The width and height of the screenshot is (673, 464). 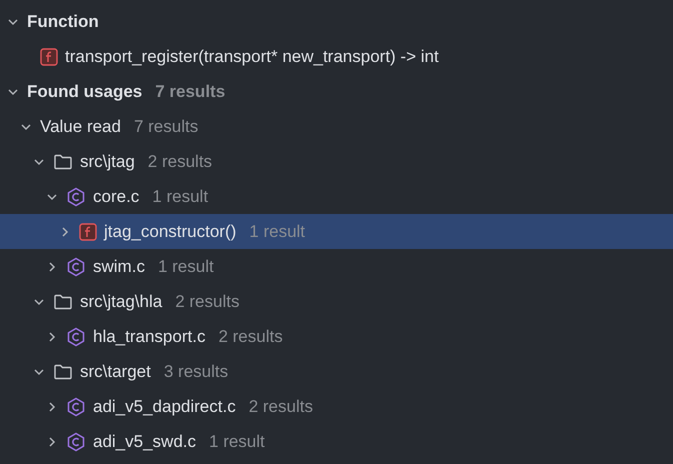 I want to click on tree-row: Function, so click(x=336, y=21).